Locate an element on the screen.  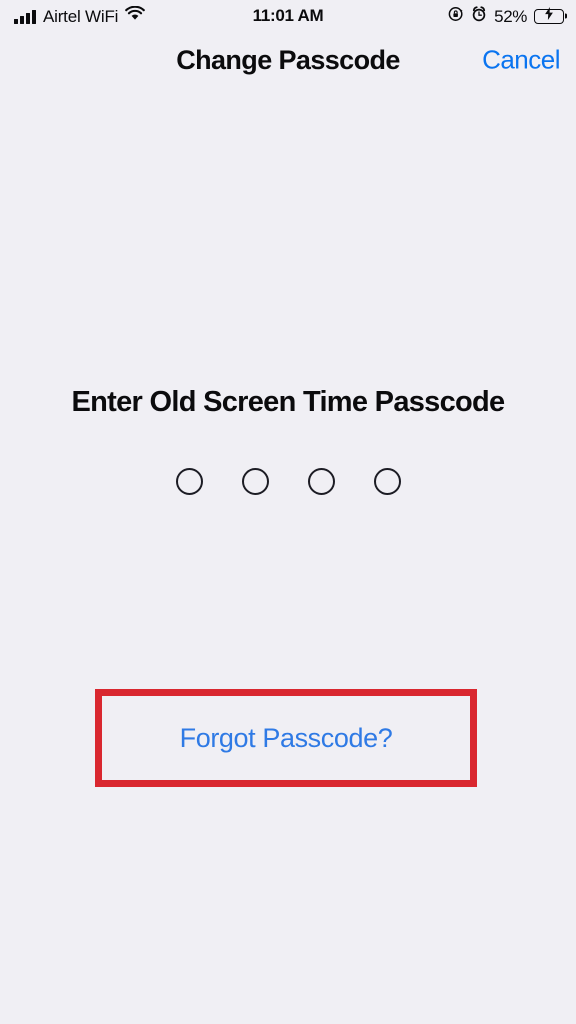
passcode-entry-field is located at coordinates (288, 481).